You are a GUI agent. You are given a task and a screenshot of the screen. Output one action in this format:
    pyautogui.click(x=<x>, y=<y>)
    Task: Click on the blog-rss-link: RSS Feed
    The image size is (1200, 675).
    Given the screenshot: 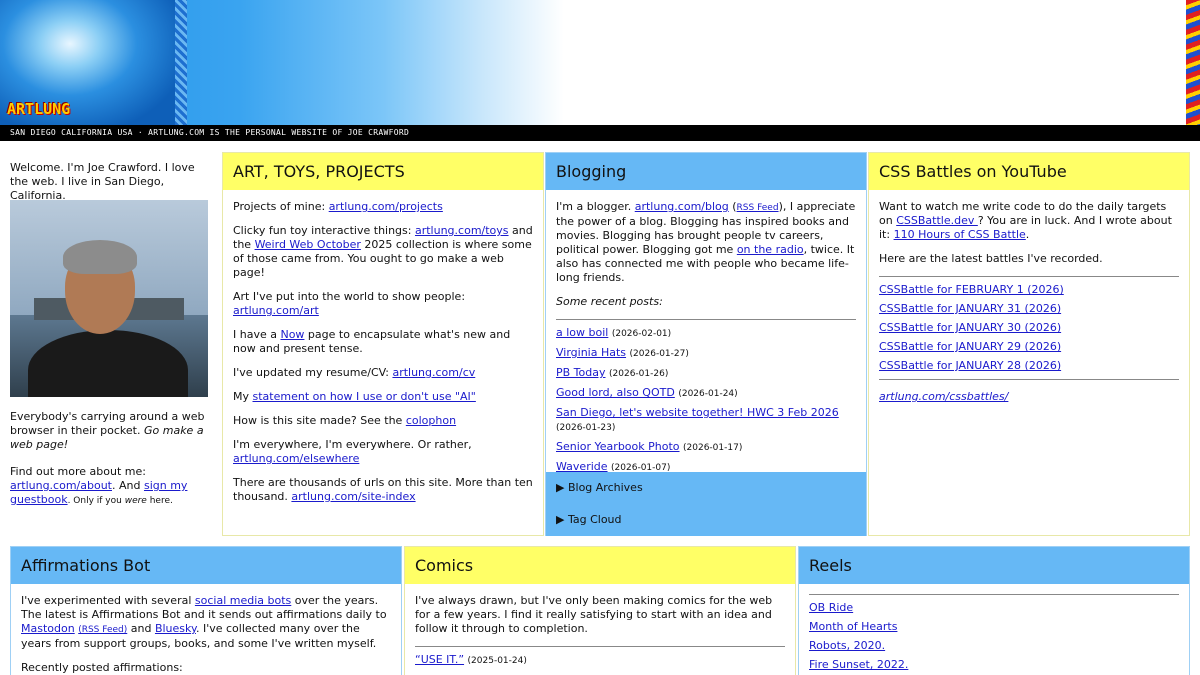 What is the action you would take?
    pyautogui.click(x=758, y=208)
    